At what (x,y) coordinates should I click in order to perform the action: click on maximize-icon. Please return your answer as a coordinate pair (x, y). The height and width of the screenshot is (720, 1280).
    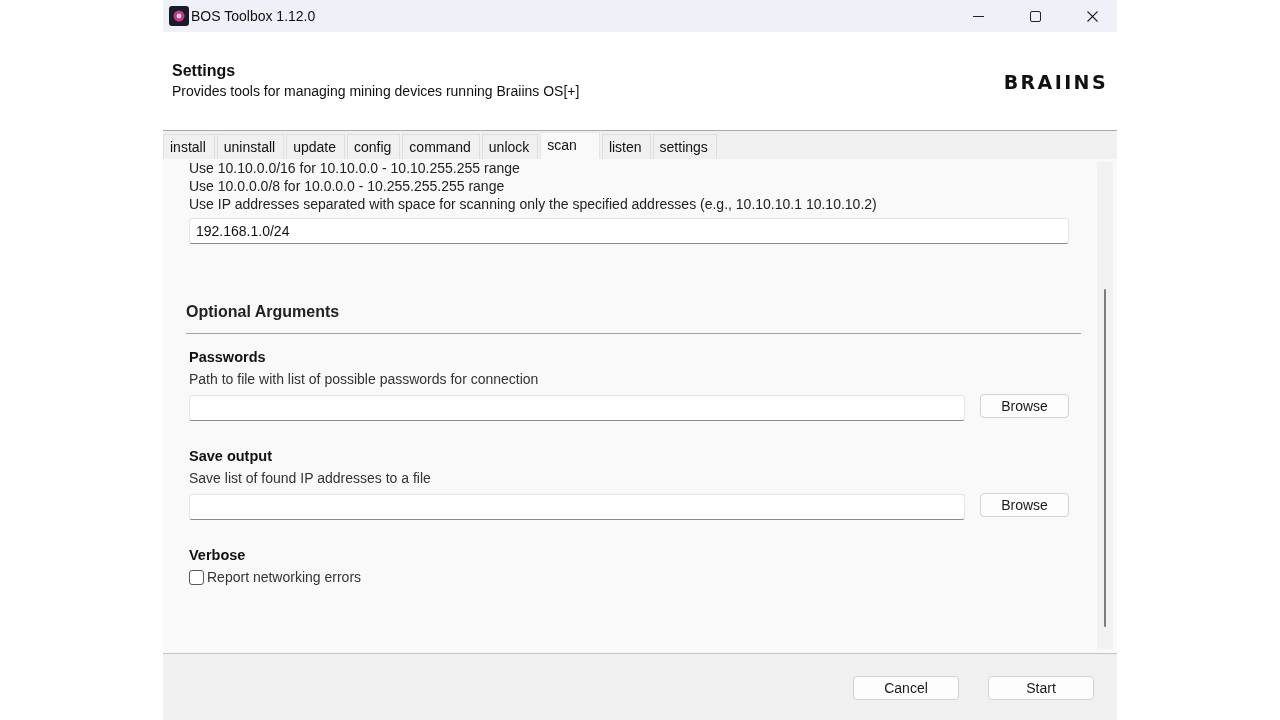
    Looking at the image, I should click on (1035, 16).